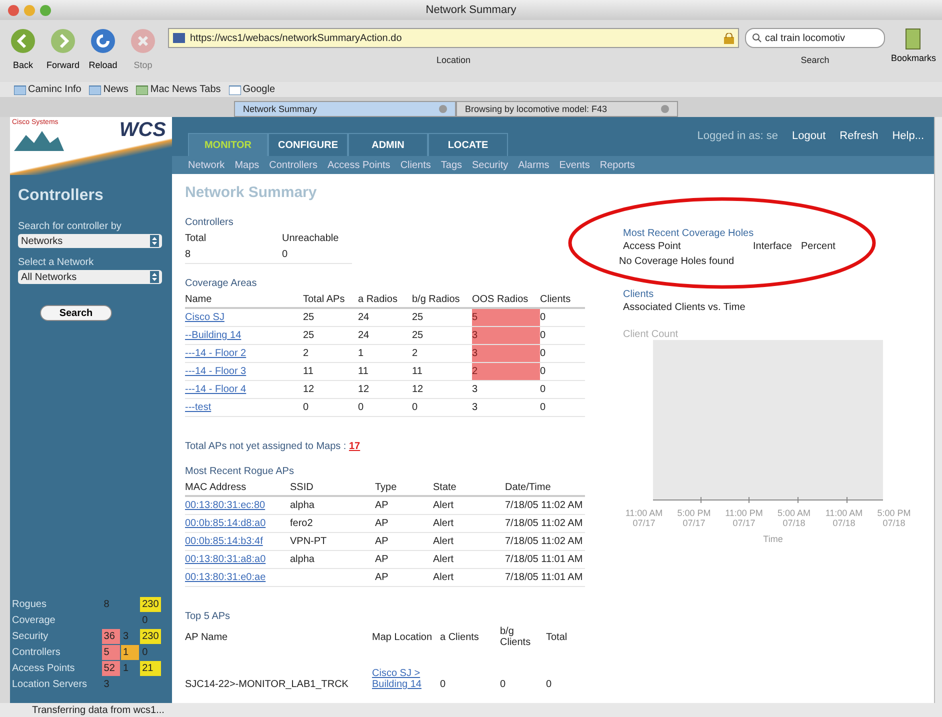 The width and height of the screenshot is (942, 717). Describe the element at coordinates (90, 241) in the screenshot. I see `search-by-select: Networks` at that location.